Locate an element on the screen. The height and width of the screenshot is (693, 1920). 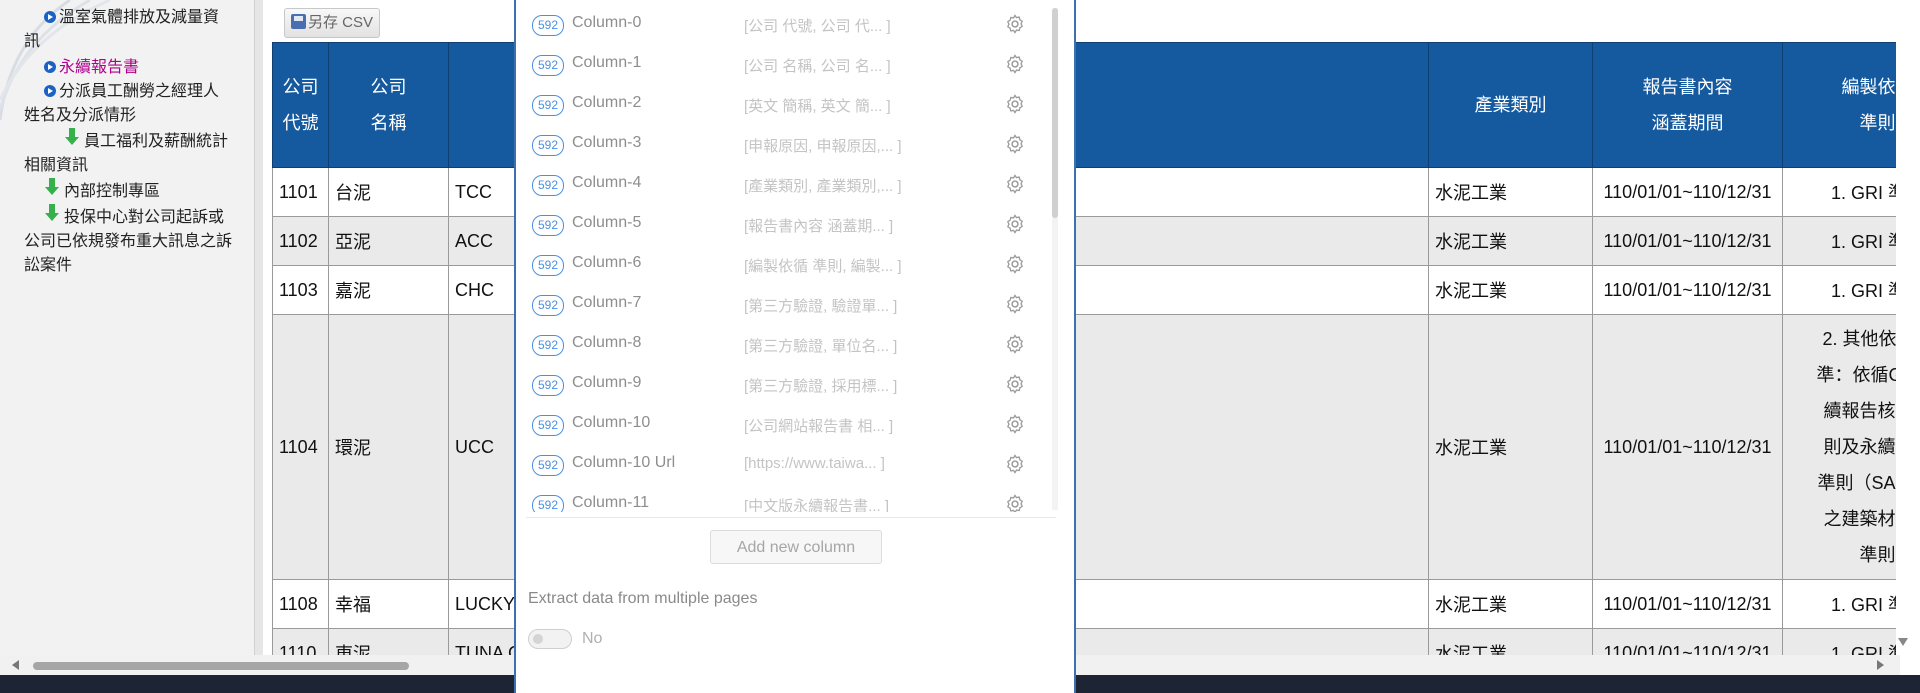
column-row: 592 Column-1 [公司 名稱, 公司 名... ] is located at coordinates (780, 64).